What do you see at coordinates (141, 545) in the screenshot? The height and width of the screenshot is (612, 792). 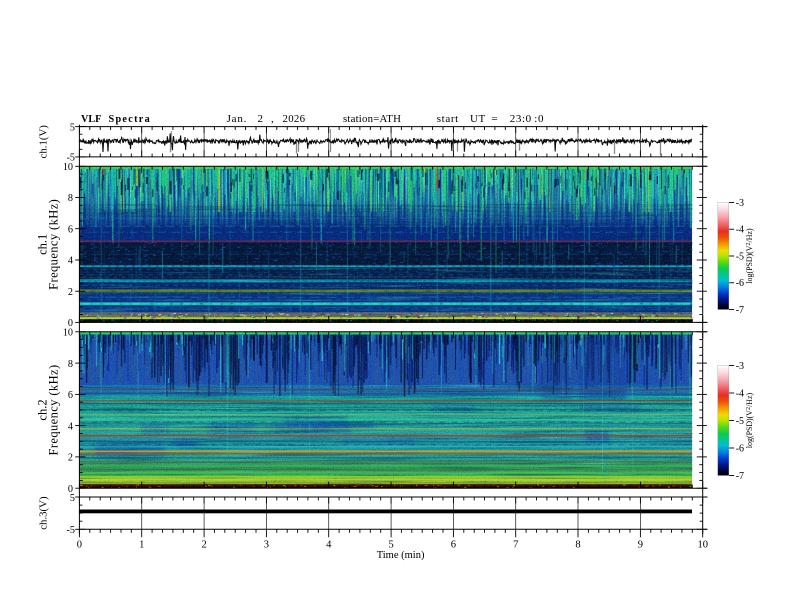 I see `svg-text: 1` at bounding box center [141, 545].